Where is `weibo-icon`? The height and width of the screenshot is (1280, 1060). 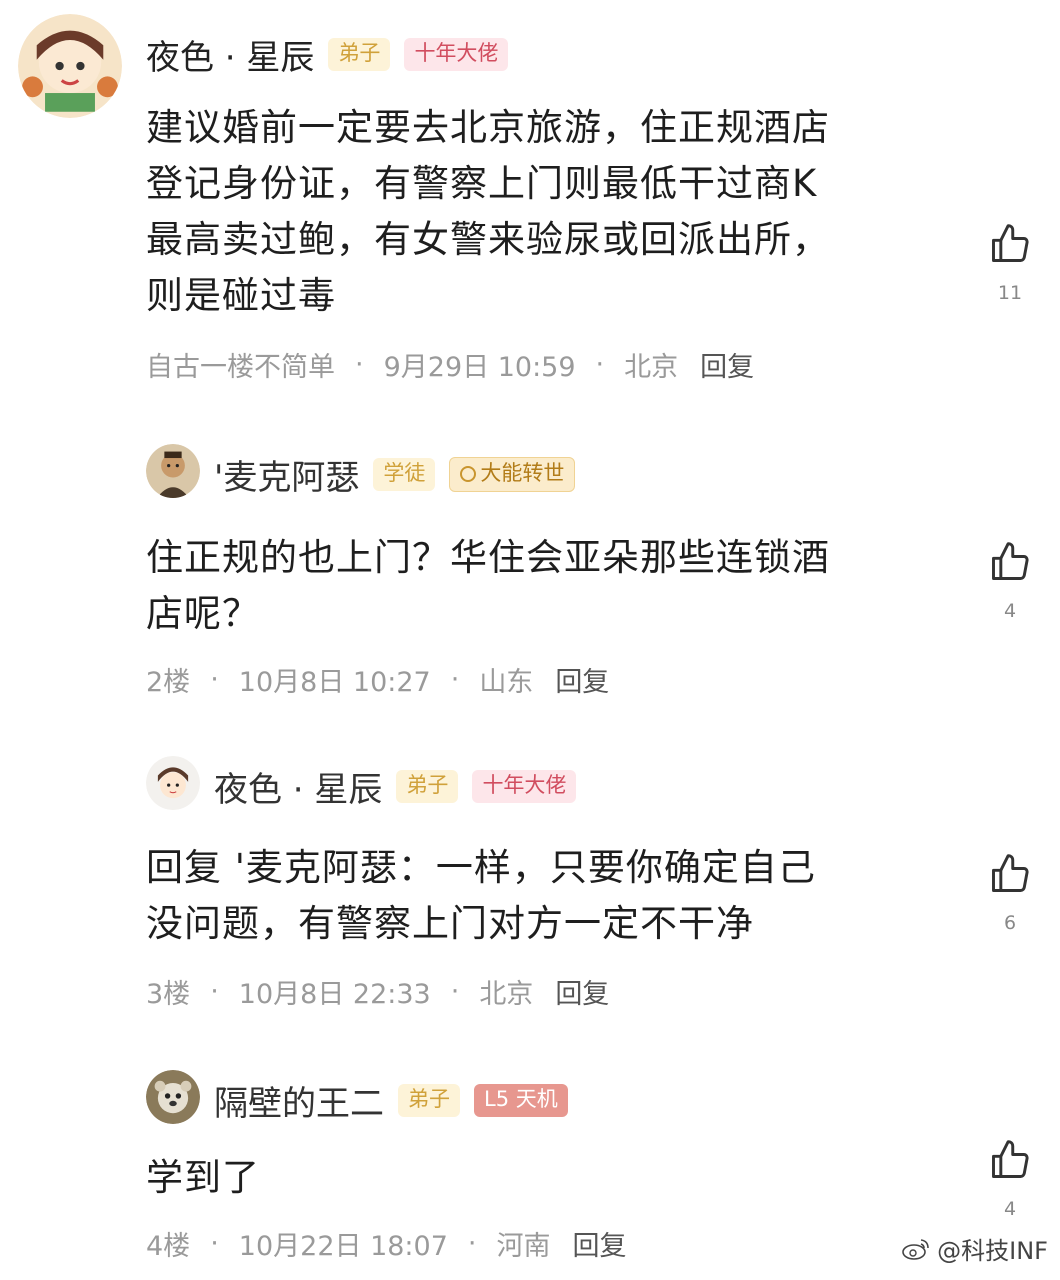
weibo-icon is located at coordinates (915, 1249).